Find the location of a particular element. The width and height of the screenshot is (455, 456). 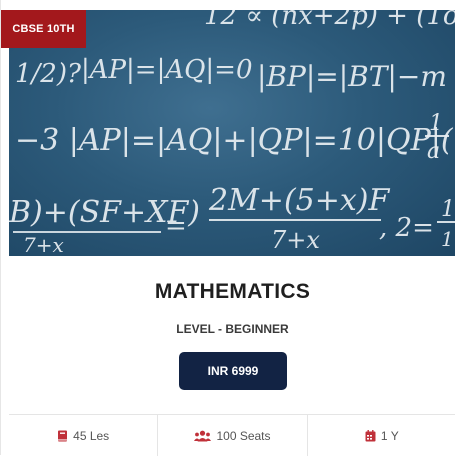

book-icon is located at coordinates (62, 436).